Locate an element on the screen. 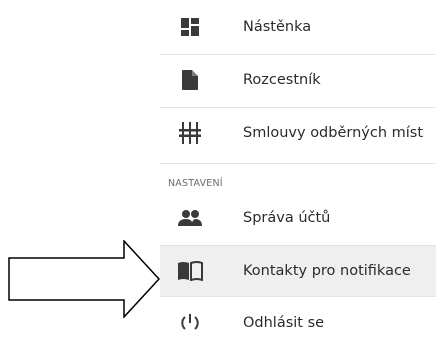  book-icon is located at coordinates (190, 271).